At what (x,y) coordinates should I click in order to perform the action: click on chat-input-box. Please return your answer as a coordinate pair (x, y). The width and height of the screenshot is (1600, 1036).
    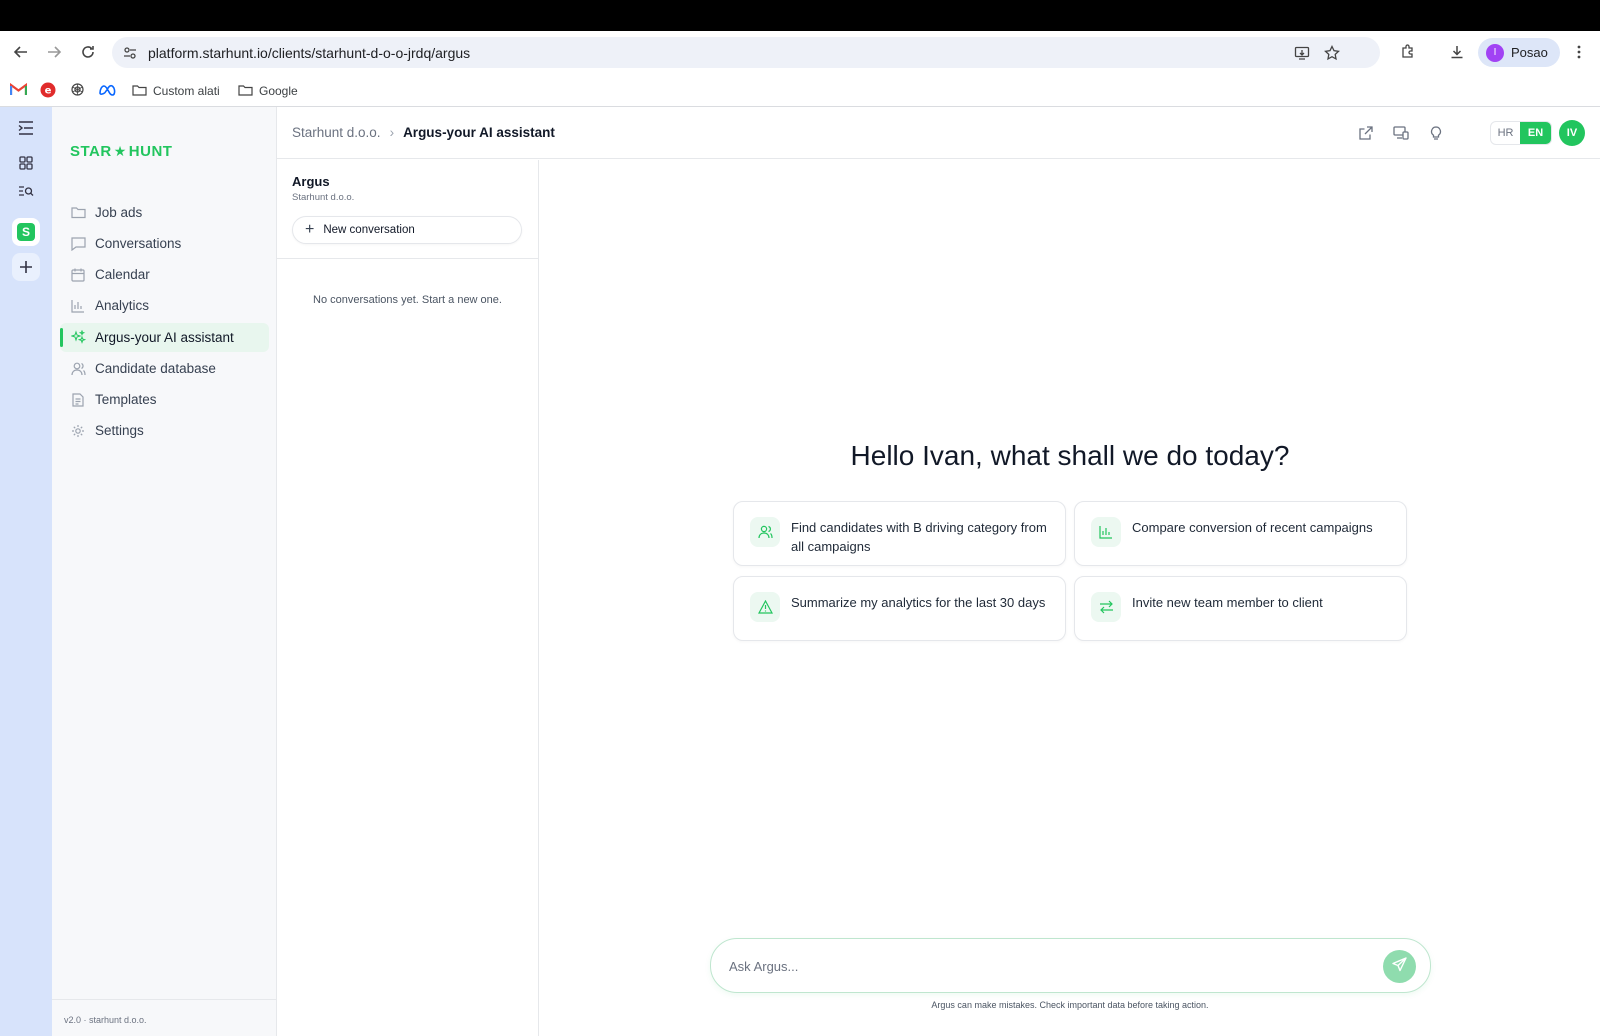
    Looking at the image, I should click on (1070, 965).